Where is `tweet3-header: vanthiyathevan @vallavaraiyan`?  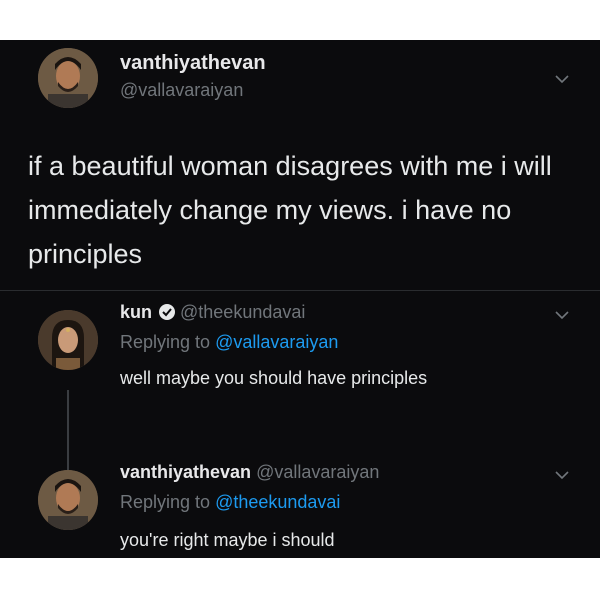
tweet3-header: vanthiyathevan @vallavaraiyan is located at coordinates (249, 472).